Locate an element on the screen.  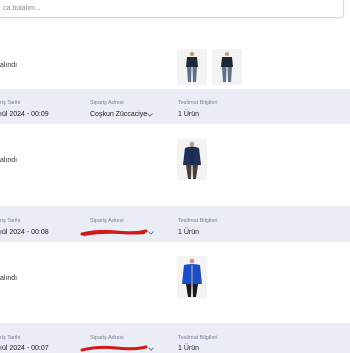
blue-zip-jacket-photo-icon is located at coordinates (192, 277).